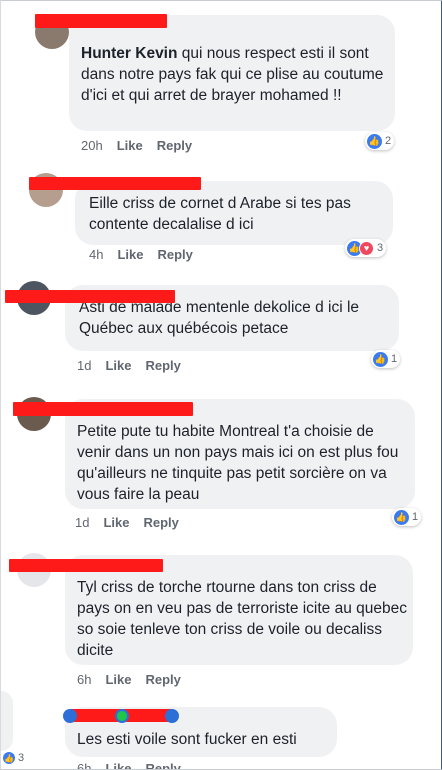 Image resolution: width=442 pixels, height=770 pixels. I want to click on side-reaction-summary: 👍 3, so click(14, 758).